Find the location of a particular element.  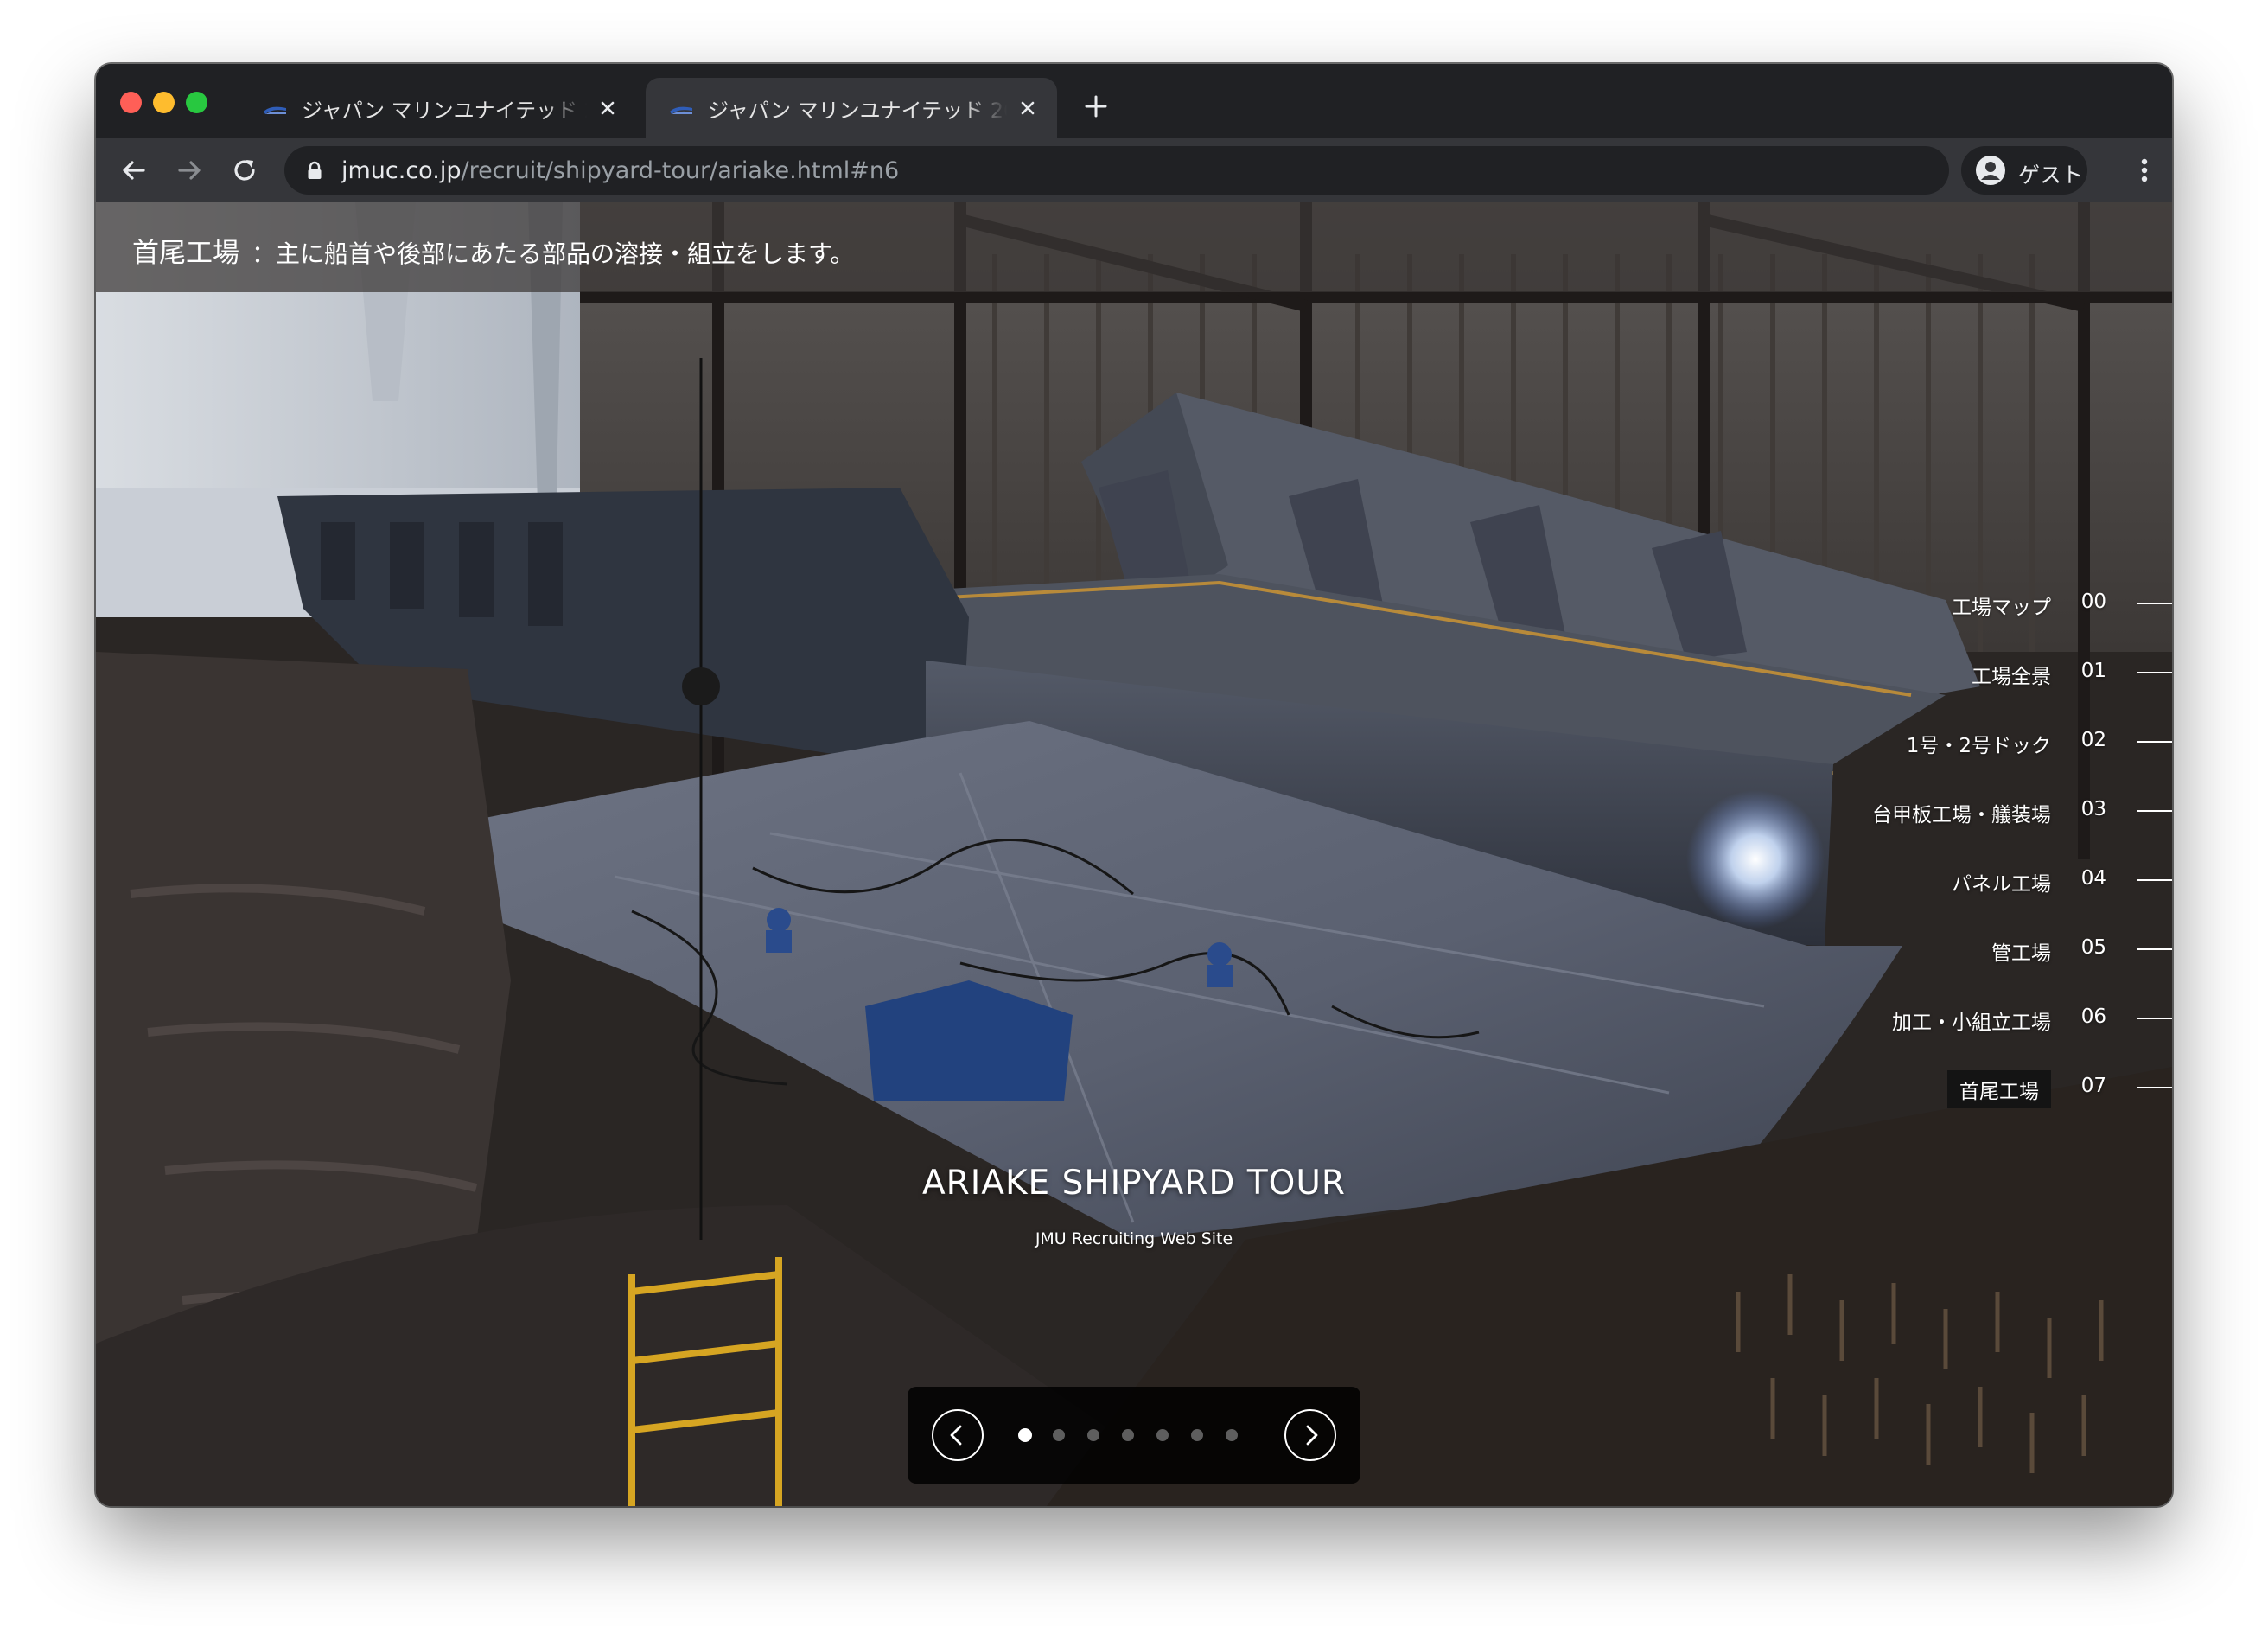

section-nav-item: 工場マップ 00 is located at coordinates (1912, 603).